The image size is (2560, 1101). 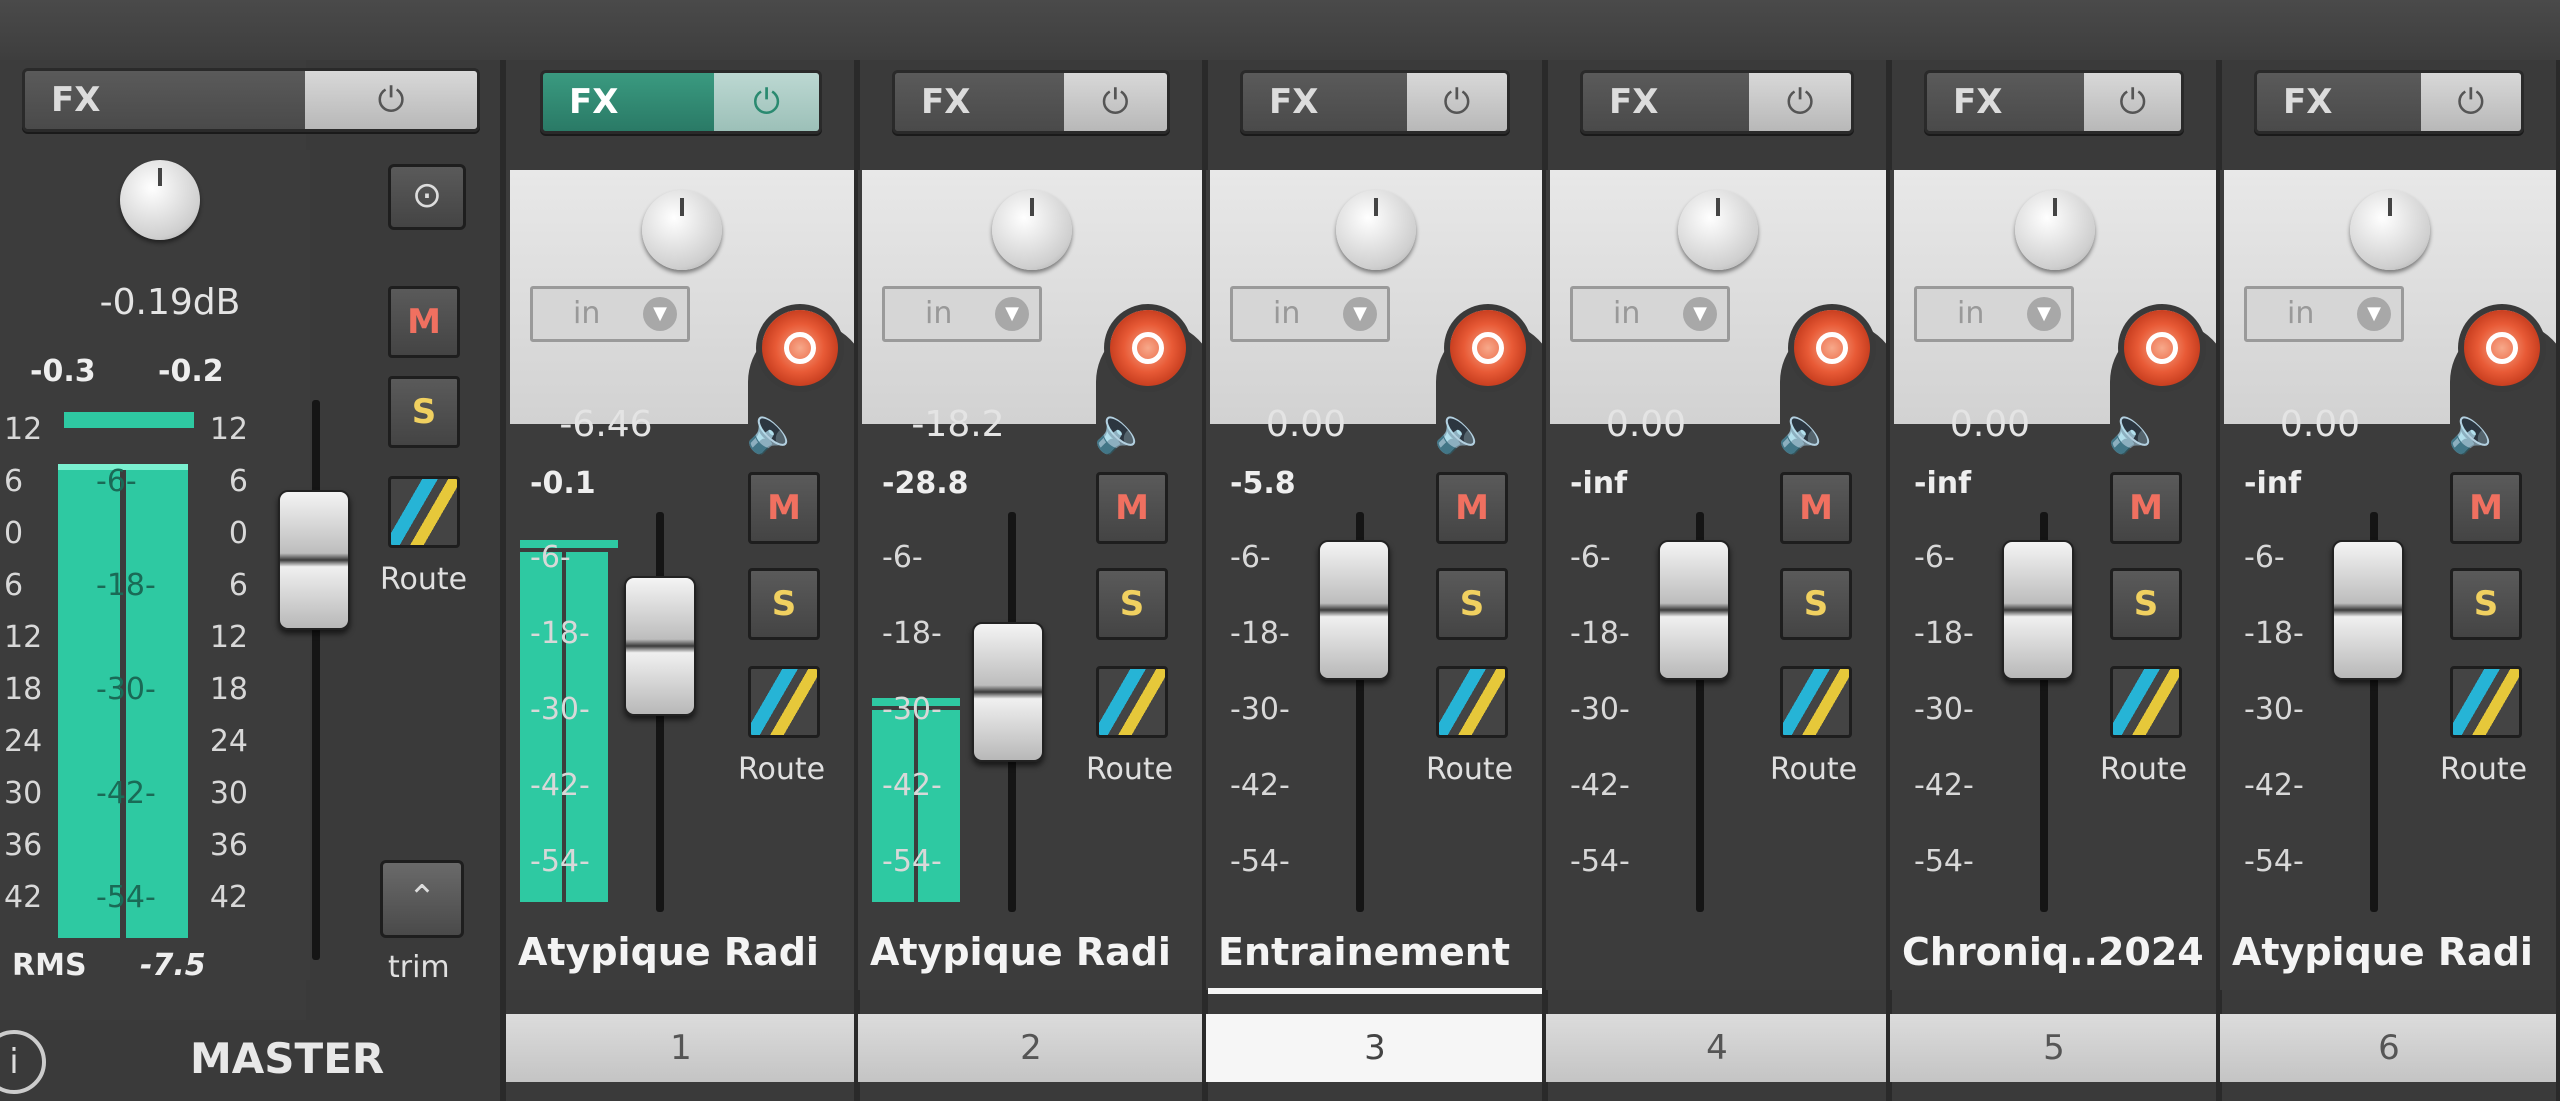 I want to click on master-scale-center: -6- -18- -30- -42- -54-, so click(x=126, y=690).